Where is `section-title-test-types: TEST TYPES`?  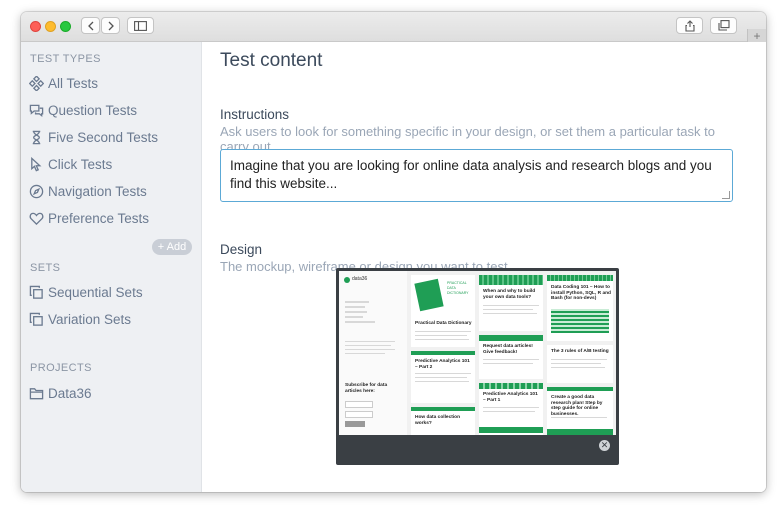 section-title-test-types: TEST TYPES is located at coordinates (65, 59).